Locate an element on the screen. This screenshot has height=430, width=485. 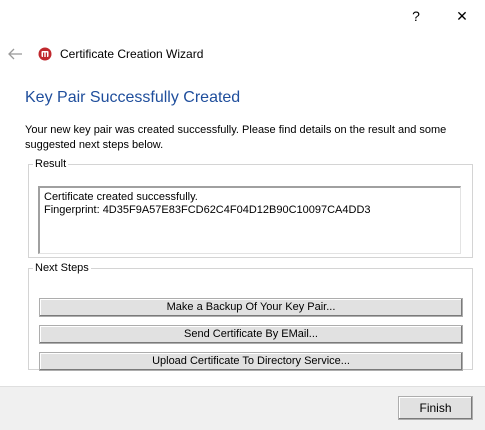
wizard-title: Certificate Creation Wizard is located at coordinates (132, 54).